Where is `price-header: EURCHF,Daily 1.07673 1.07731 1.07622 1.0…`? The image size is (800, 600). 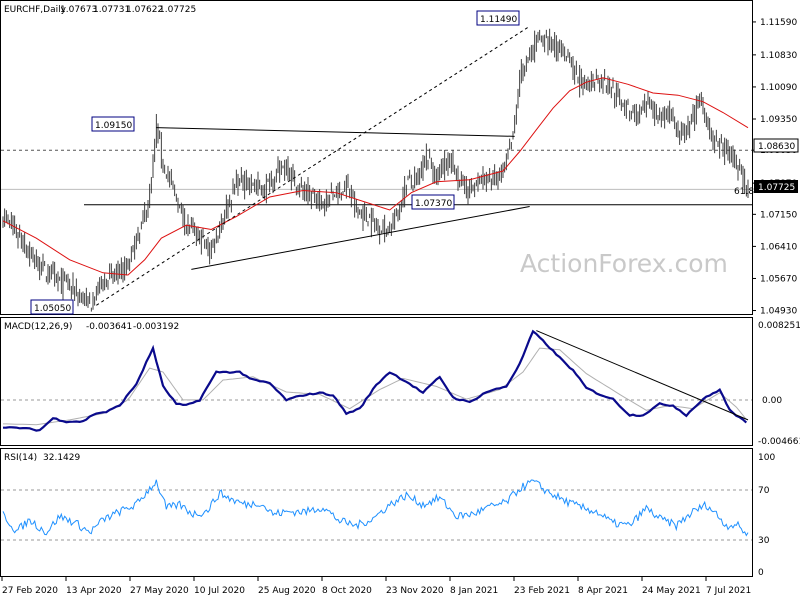
price-header: EURCHF,Daily 1.07673 1.07731 1.07622 1.0… is located at coordinates (100, 10).